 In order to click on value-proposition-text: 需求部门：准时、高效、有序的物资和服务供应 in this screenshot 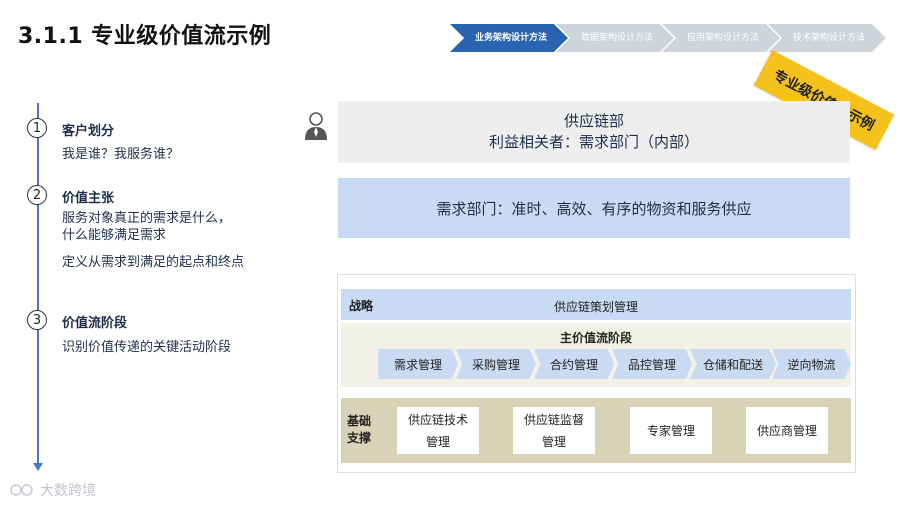, I will do `click(594, 208)`.